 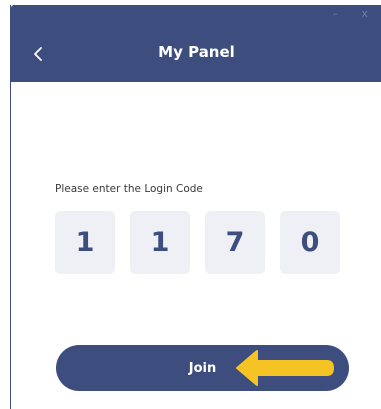 What do you see at coordinates (310, 242) in the screenshot?
I see `code-digit-4: 0` at bounding box center [310, 242].